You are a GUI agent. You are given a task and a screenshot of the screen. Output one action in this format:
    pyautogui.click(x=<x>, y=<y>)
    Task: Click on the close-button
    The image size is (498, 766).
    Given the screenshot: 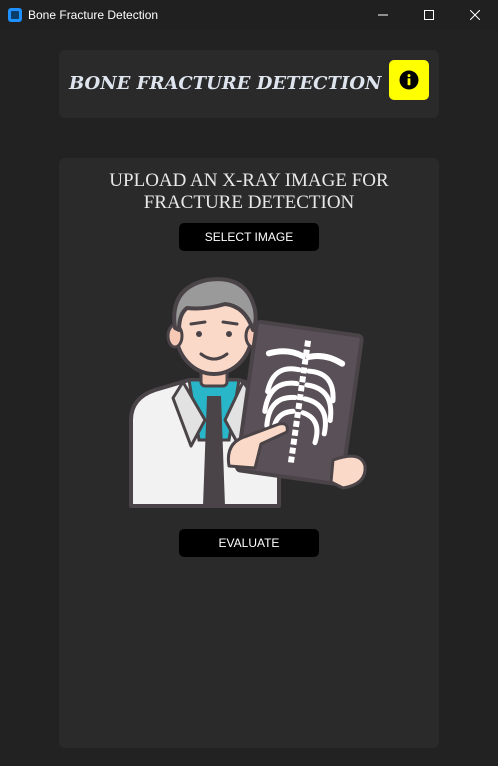 What is the action you would take?
    pyautogui.click(x=475, y=15)
    